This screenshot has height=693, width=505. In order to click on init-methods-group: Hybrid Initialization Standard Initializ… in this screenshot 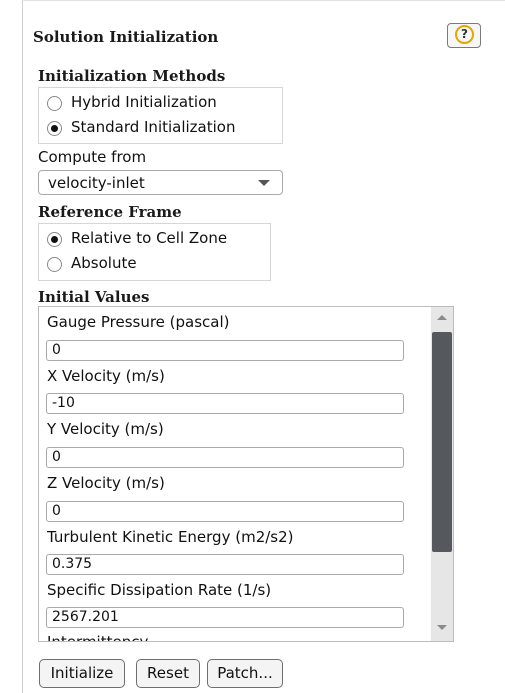, I will do `click(160, 115)`.